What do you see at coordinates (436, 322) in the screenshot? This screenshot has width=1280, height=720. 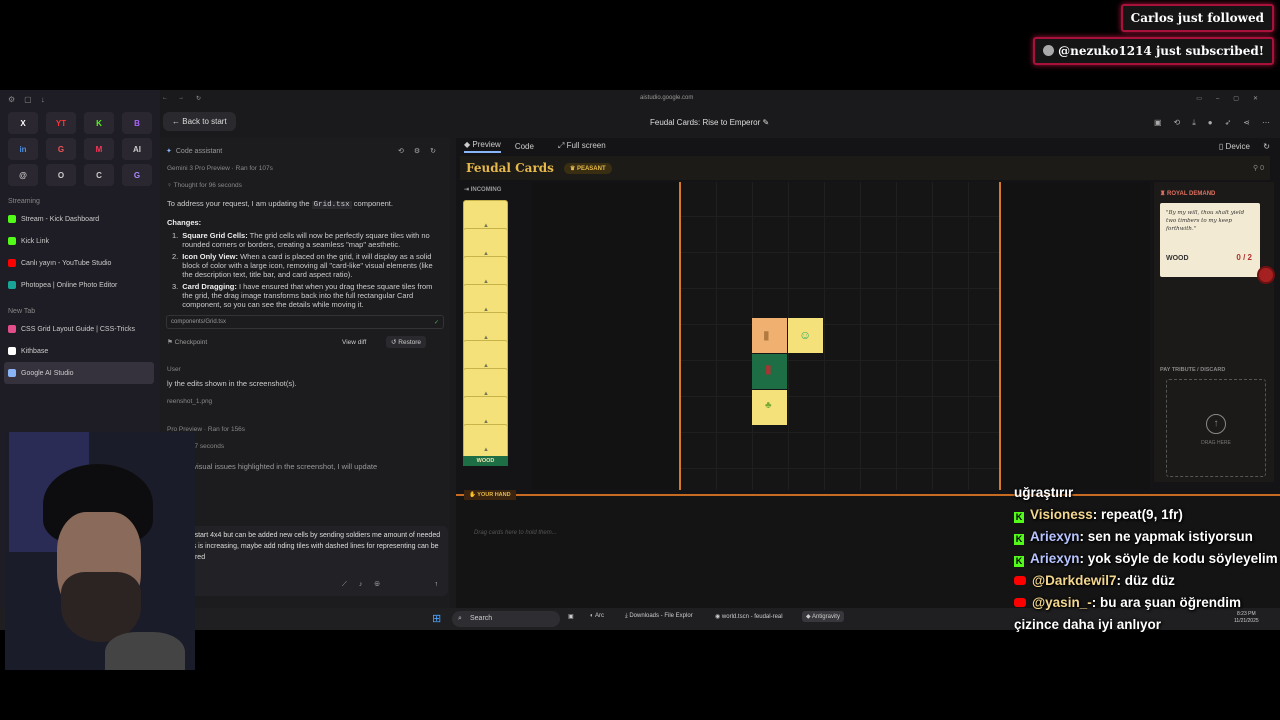 I see `check-circle-icon: ✓` at bounding box center [436, 322].